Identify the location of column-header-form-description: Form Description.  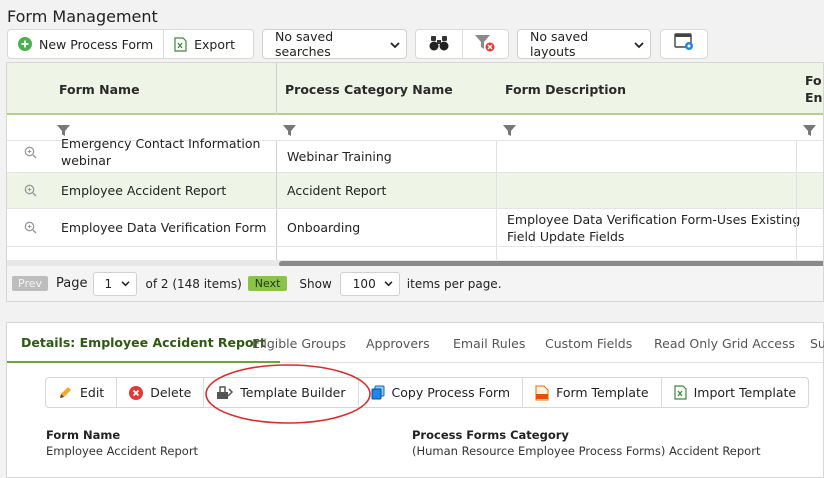
(565, 89).